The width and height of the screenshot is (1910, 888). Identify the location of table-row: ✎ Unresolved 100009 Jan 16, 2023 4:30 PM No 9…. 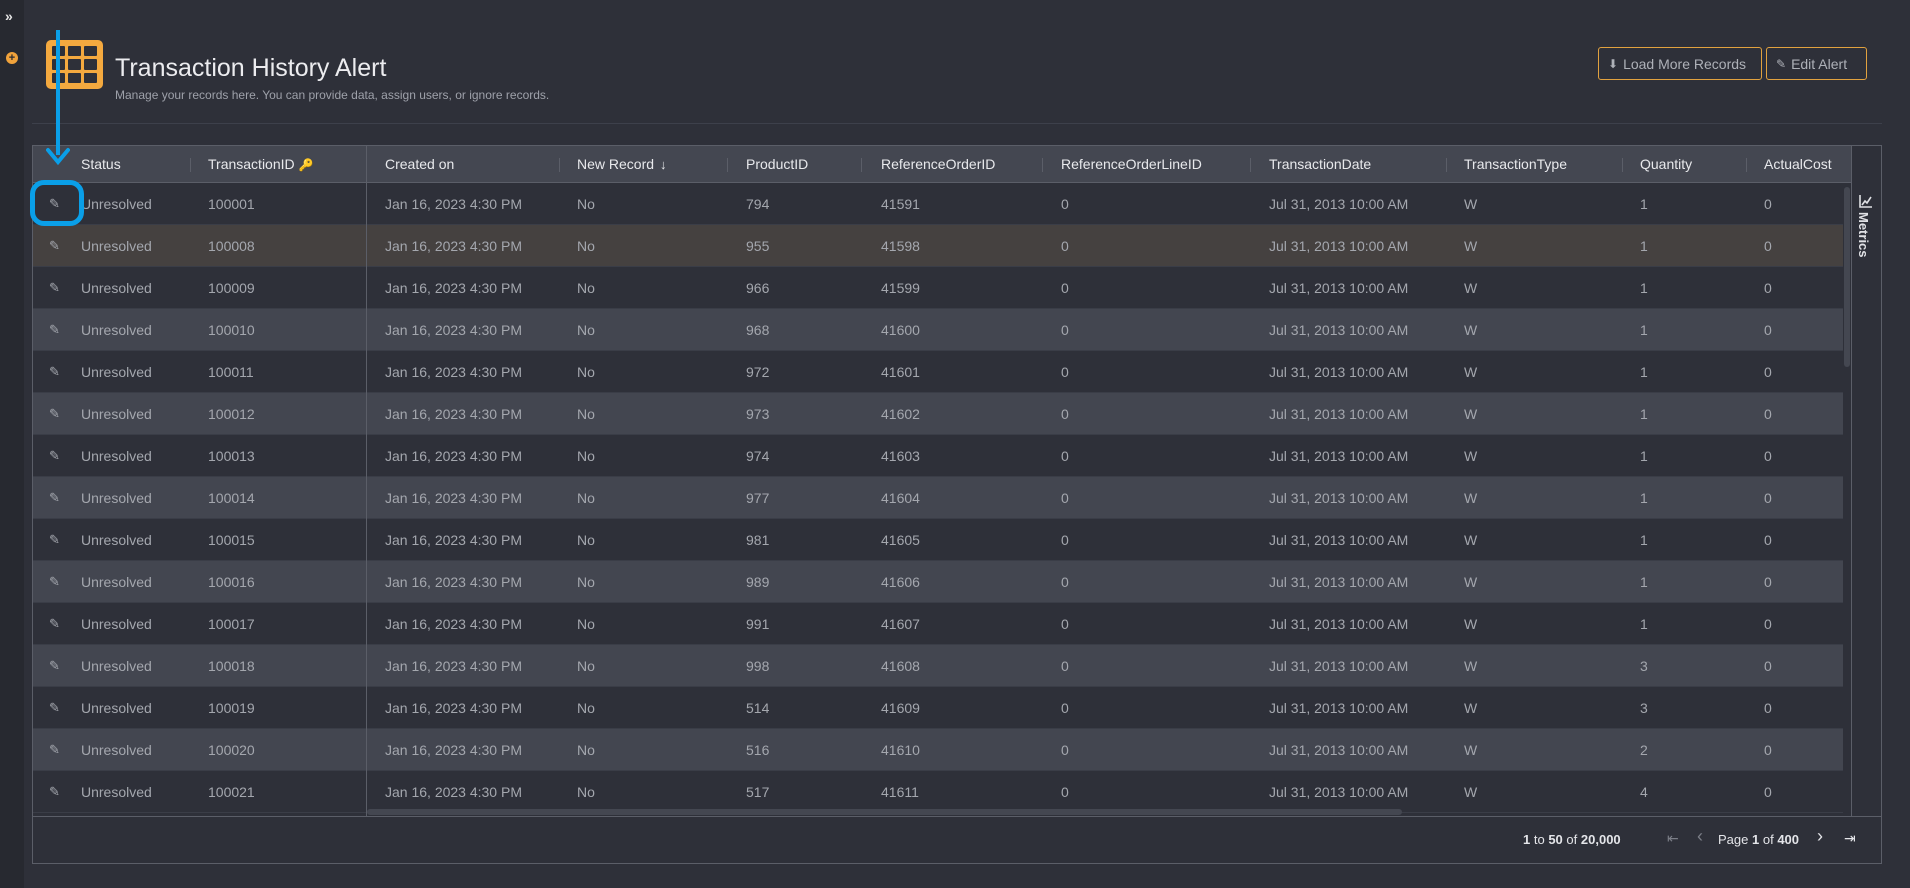
(938, 288).